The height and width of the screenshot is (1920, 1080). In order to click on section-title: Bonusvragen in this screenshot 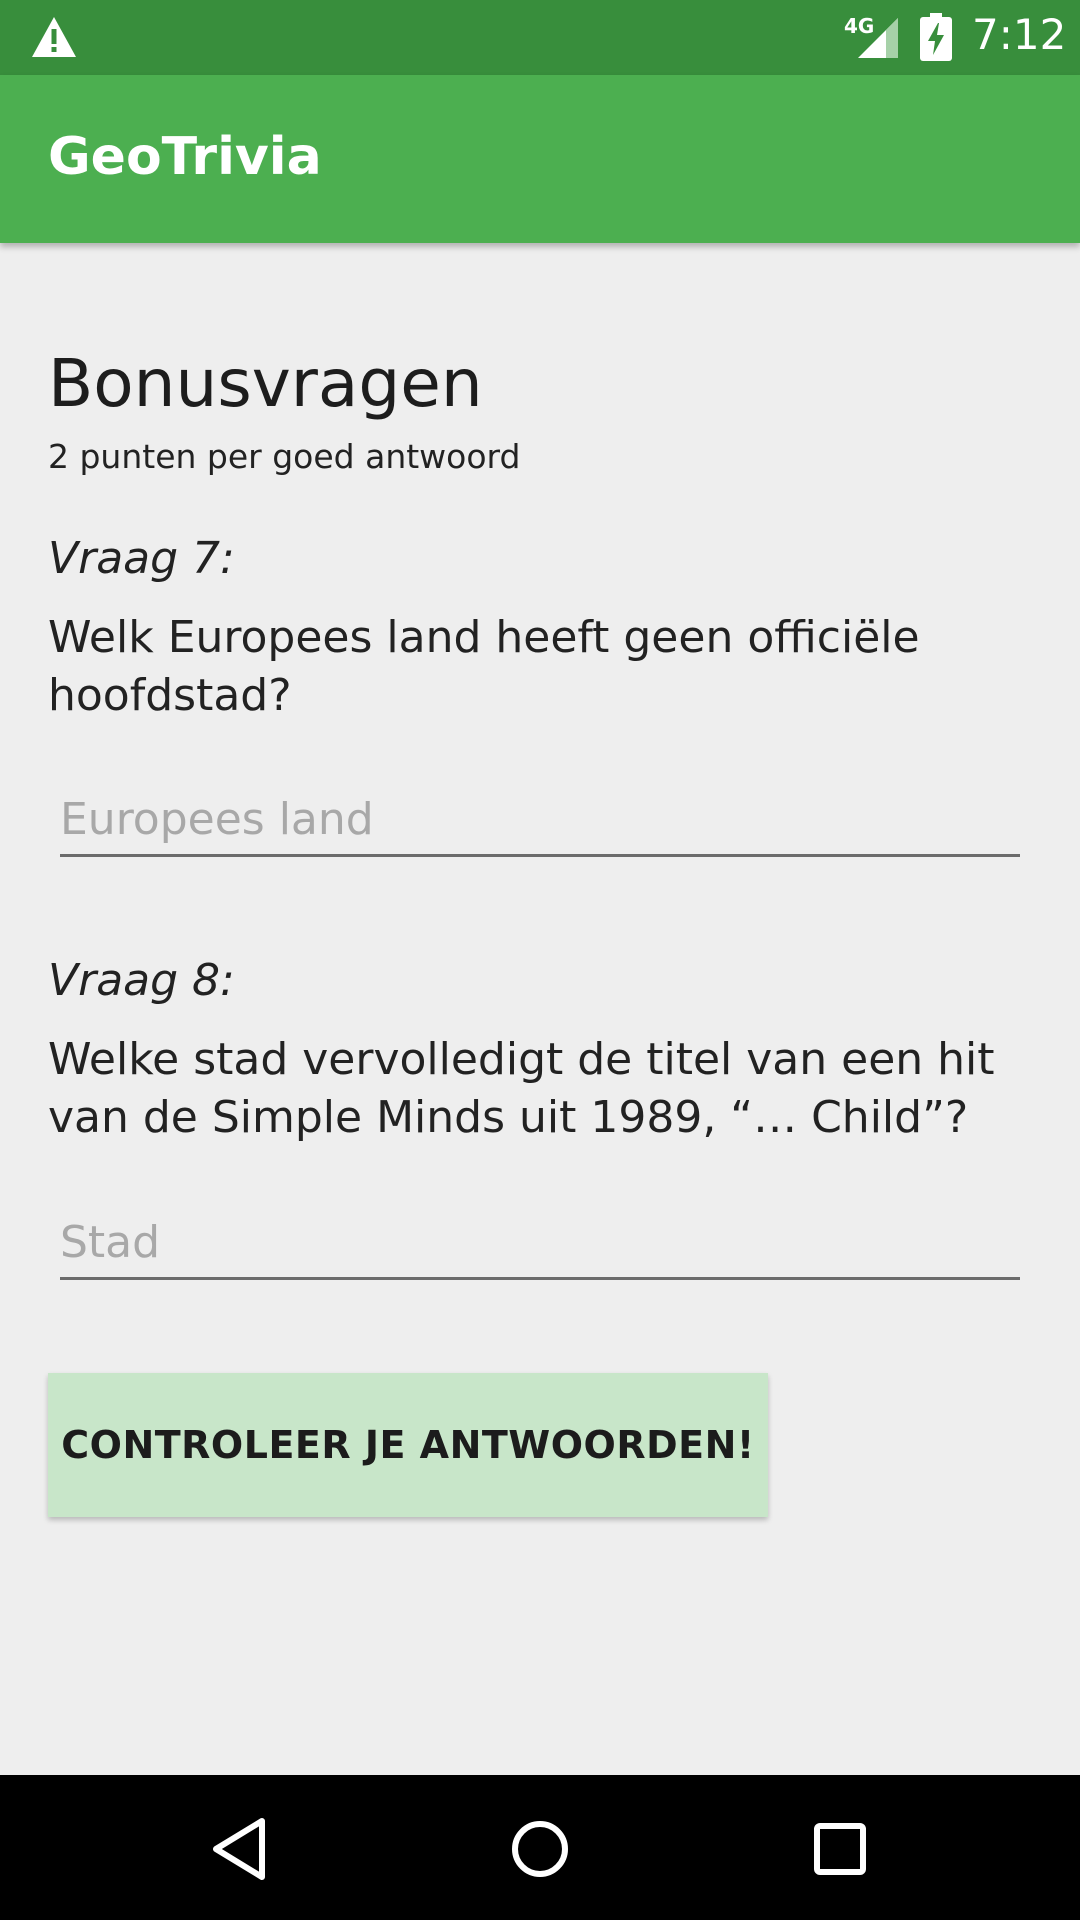, I will do `click(265, 383)`.